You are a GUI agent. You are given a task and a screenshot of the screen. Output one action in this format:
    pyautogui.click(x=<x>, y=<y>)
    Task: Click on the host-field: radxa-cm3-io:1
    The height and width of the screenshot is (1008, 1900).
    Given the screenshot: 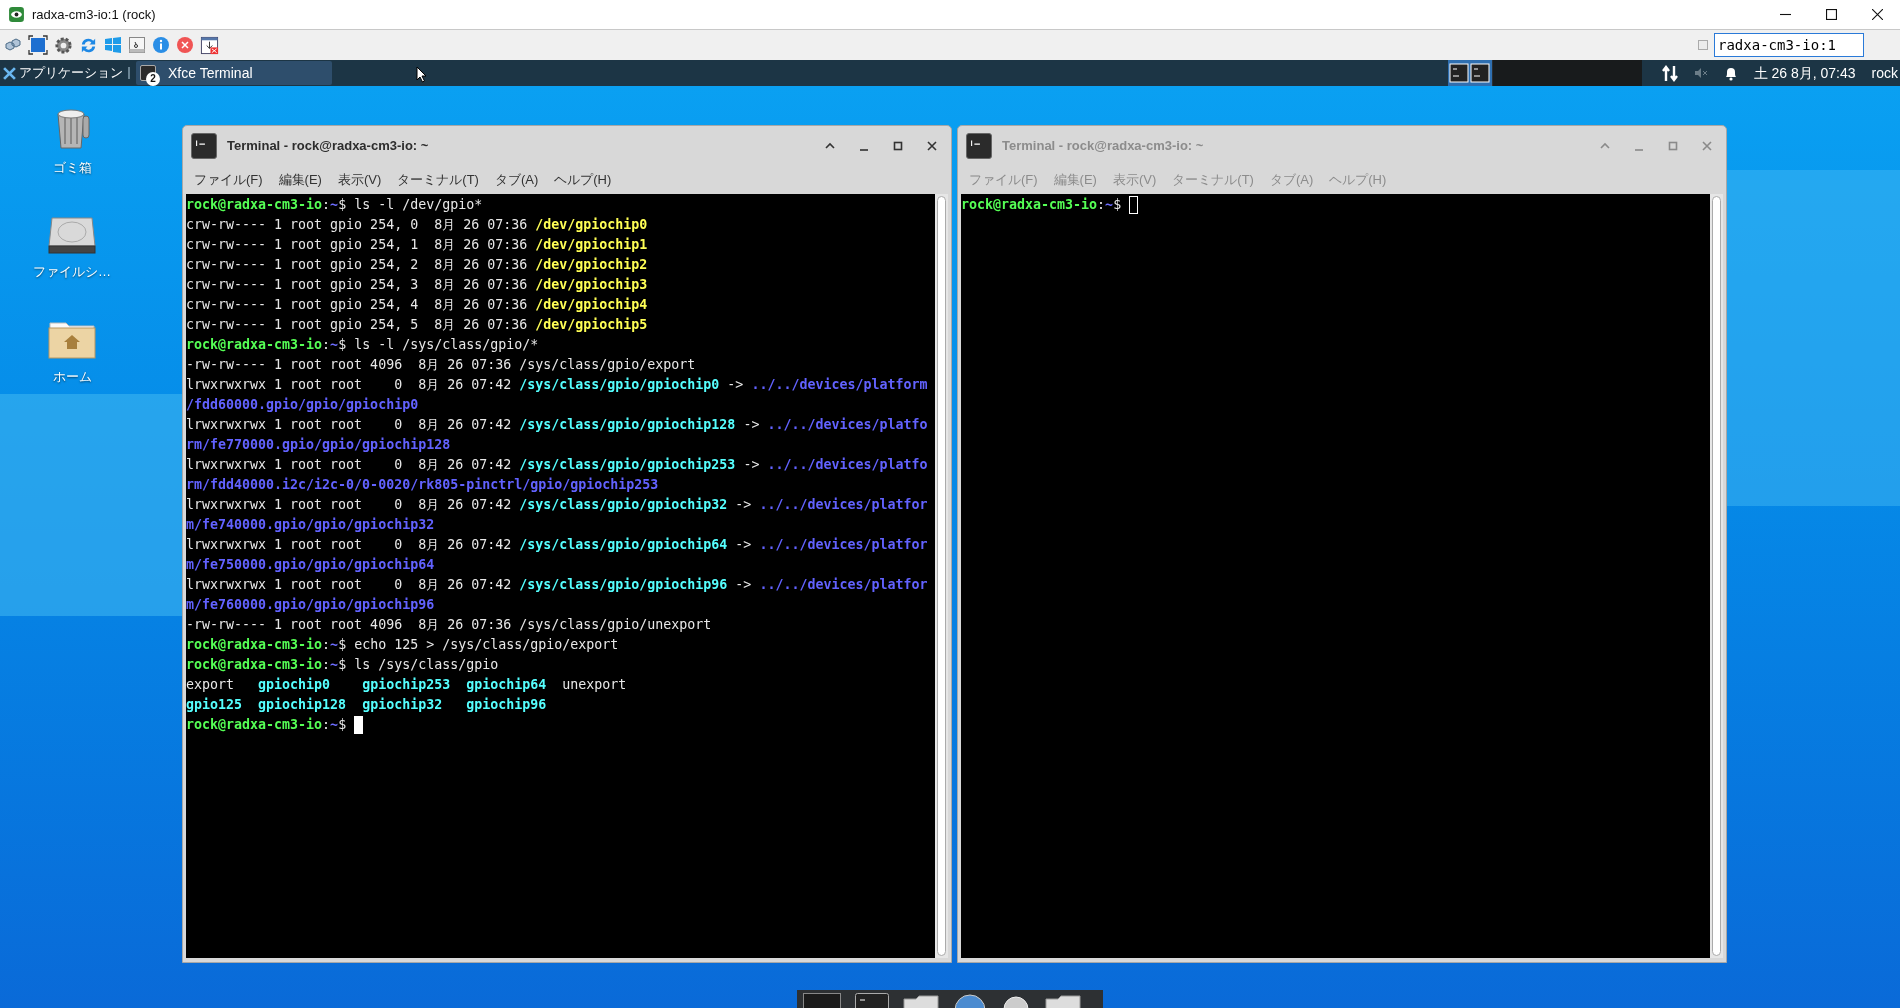 What is the action you would take?
    pyautogui.click(x=1789, y=45)
    